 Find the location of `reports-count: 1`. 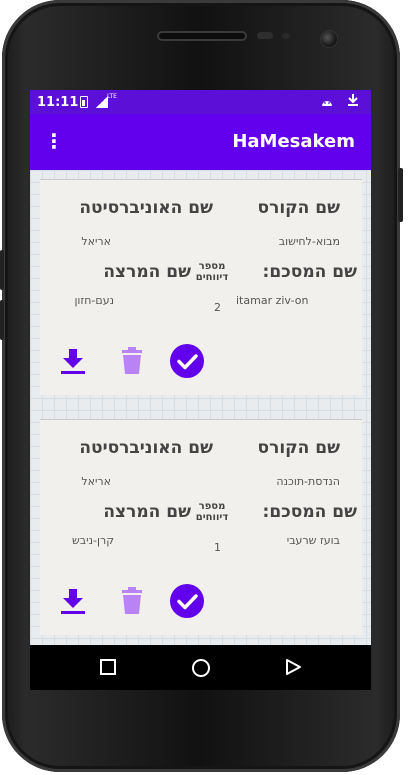

reports-count: 1 is located at coordinates (217, 547).